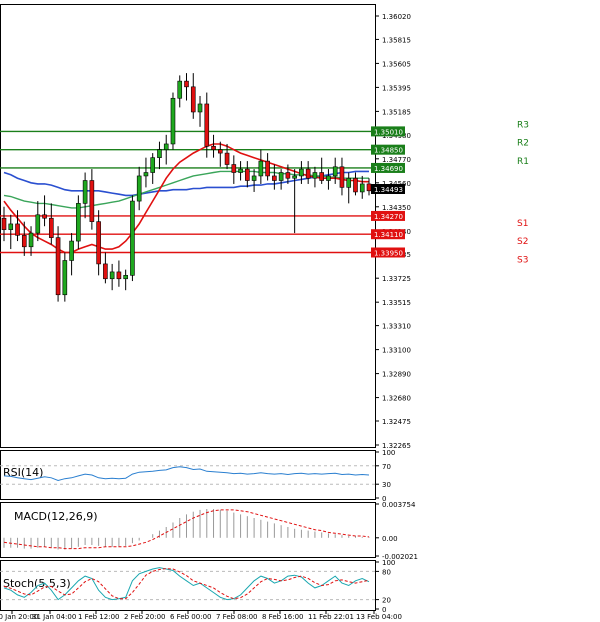 This screenshot has width=600, height=622. What do you see at coordinates (523, 144) in the screenshot?
I see `level-name-r2: R2` at bounding box center [523, 144].